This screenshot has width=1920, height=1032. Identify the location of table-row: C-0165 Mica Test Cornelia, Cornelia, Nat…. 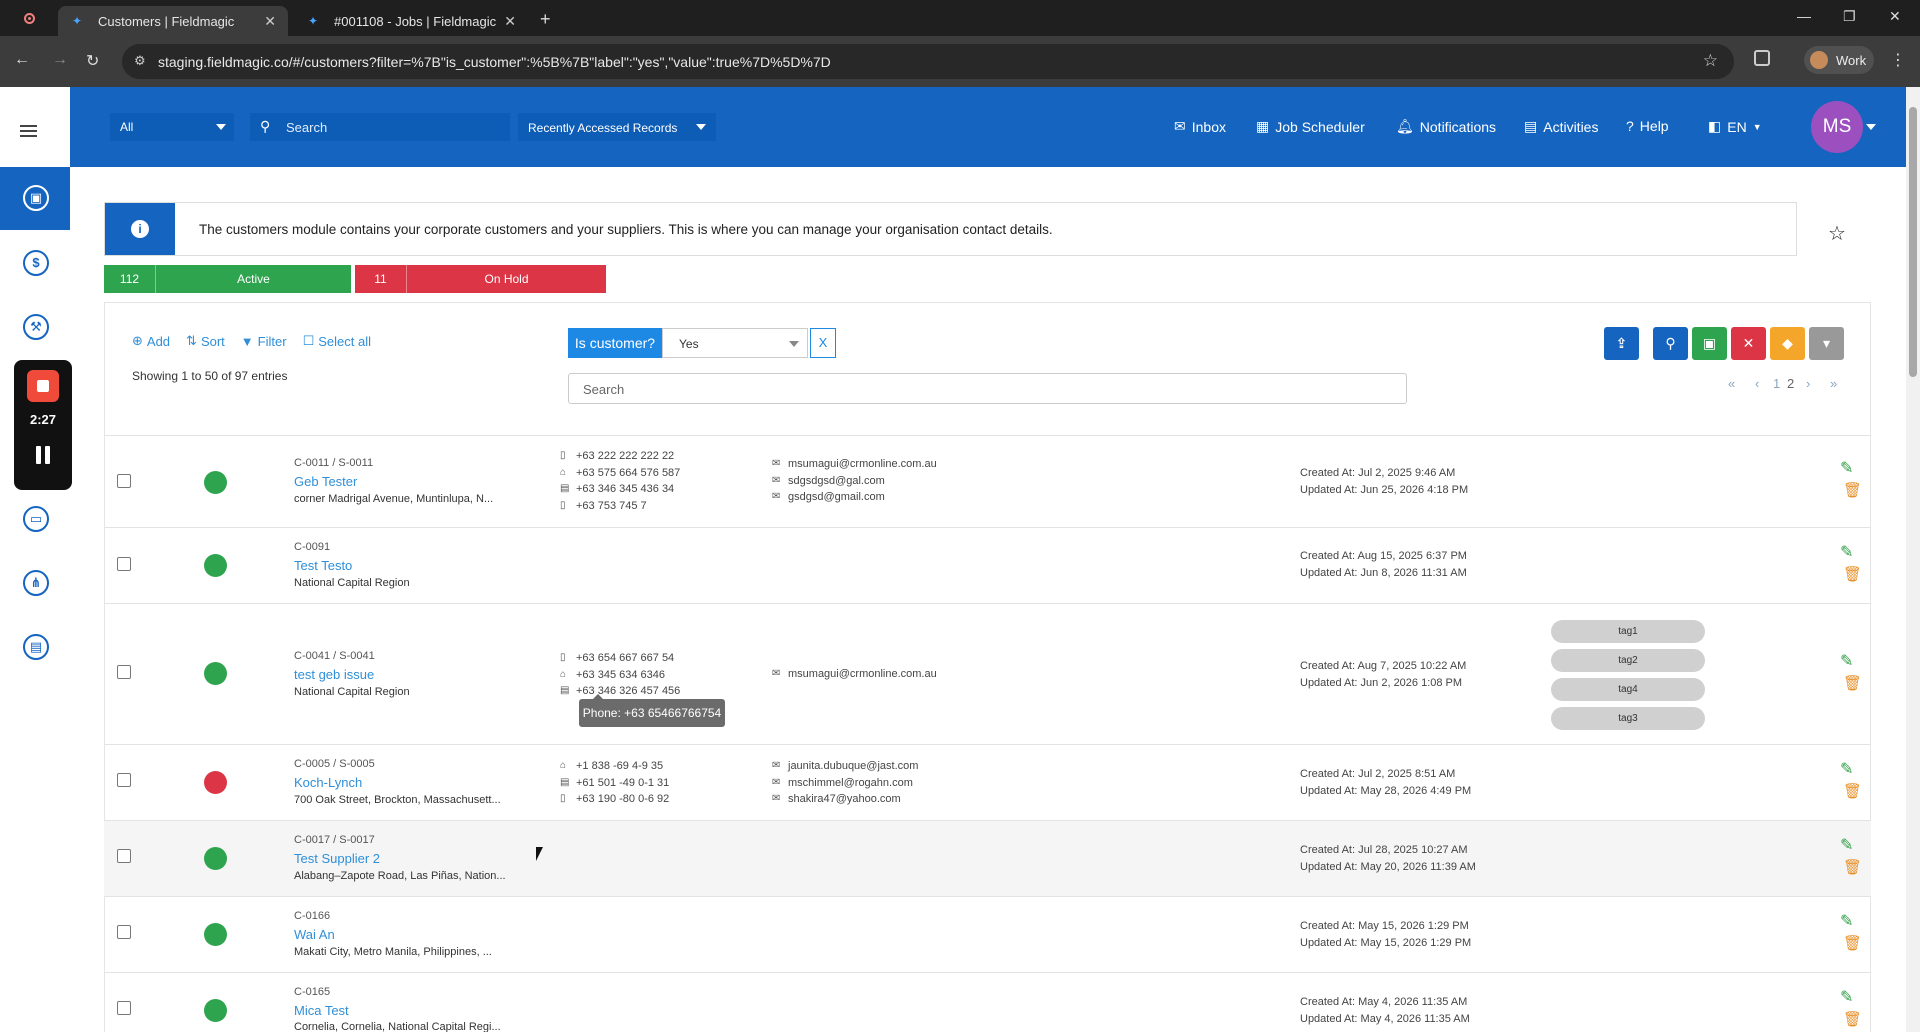
(987, 1002).